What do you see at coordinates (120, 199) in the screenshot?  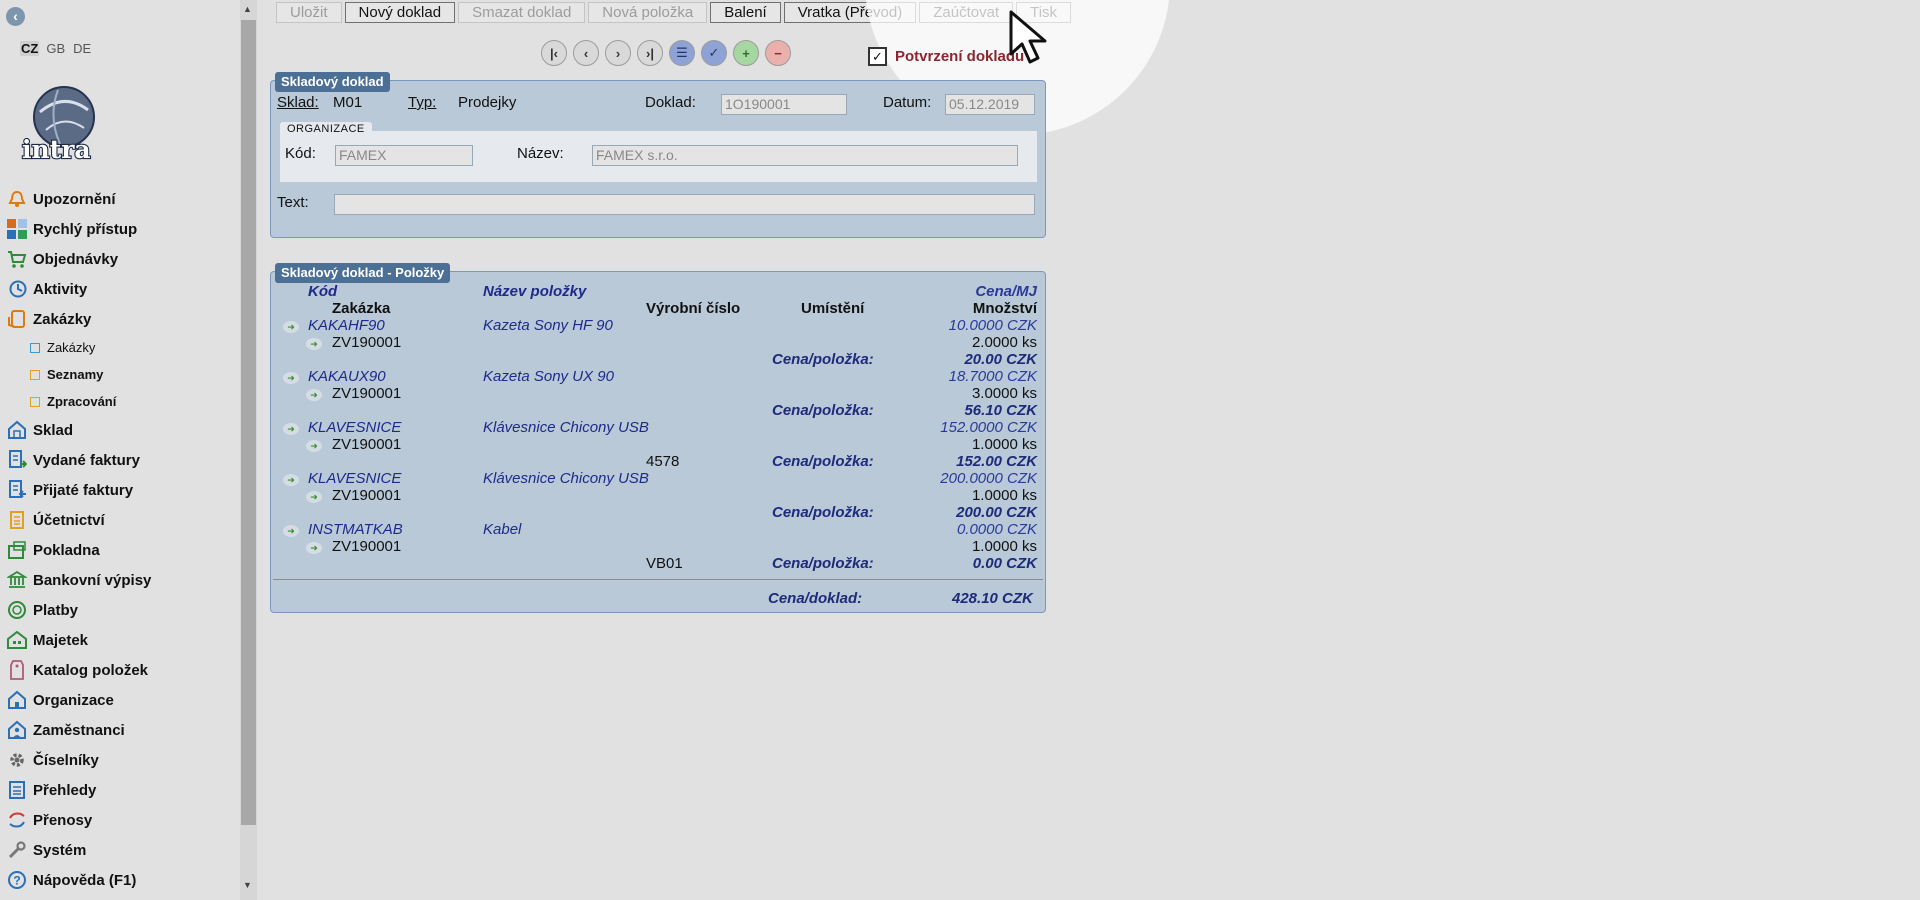 I see `sidebar-item: Upozornění` at bounding box center [120, 199].